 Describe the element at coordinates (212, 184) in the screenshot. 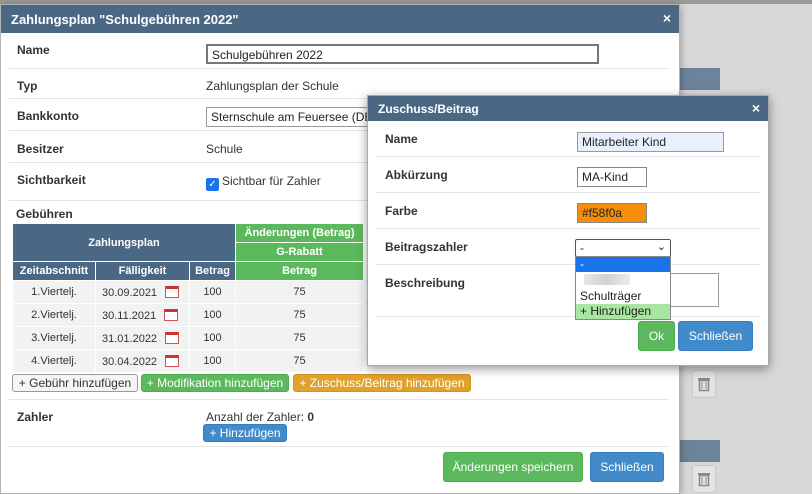

I see `checkbox-icon: ✓` at that location.